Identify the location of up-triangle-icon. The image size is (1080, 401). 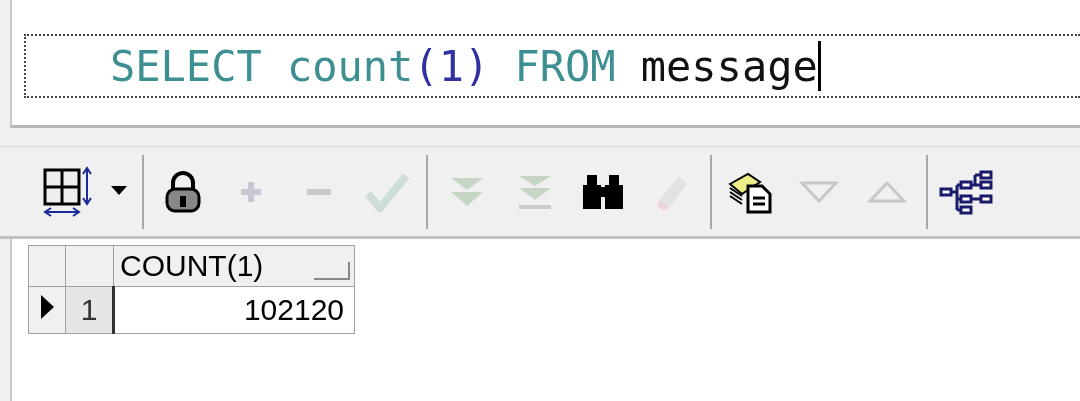
(887, 191).